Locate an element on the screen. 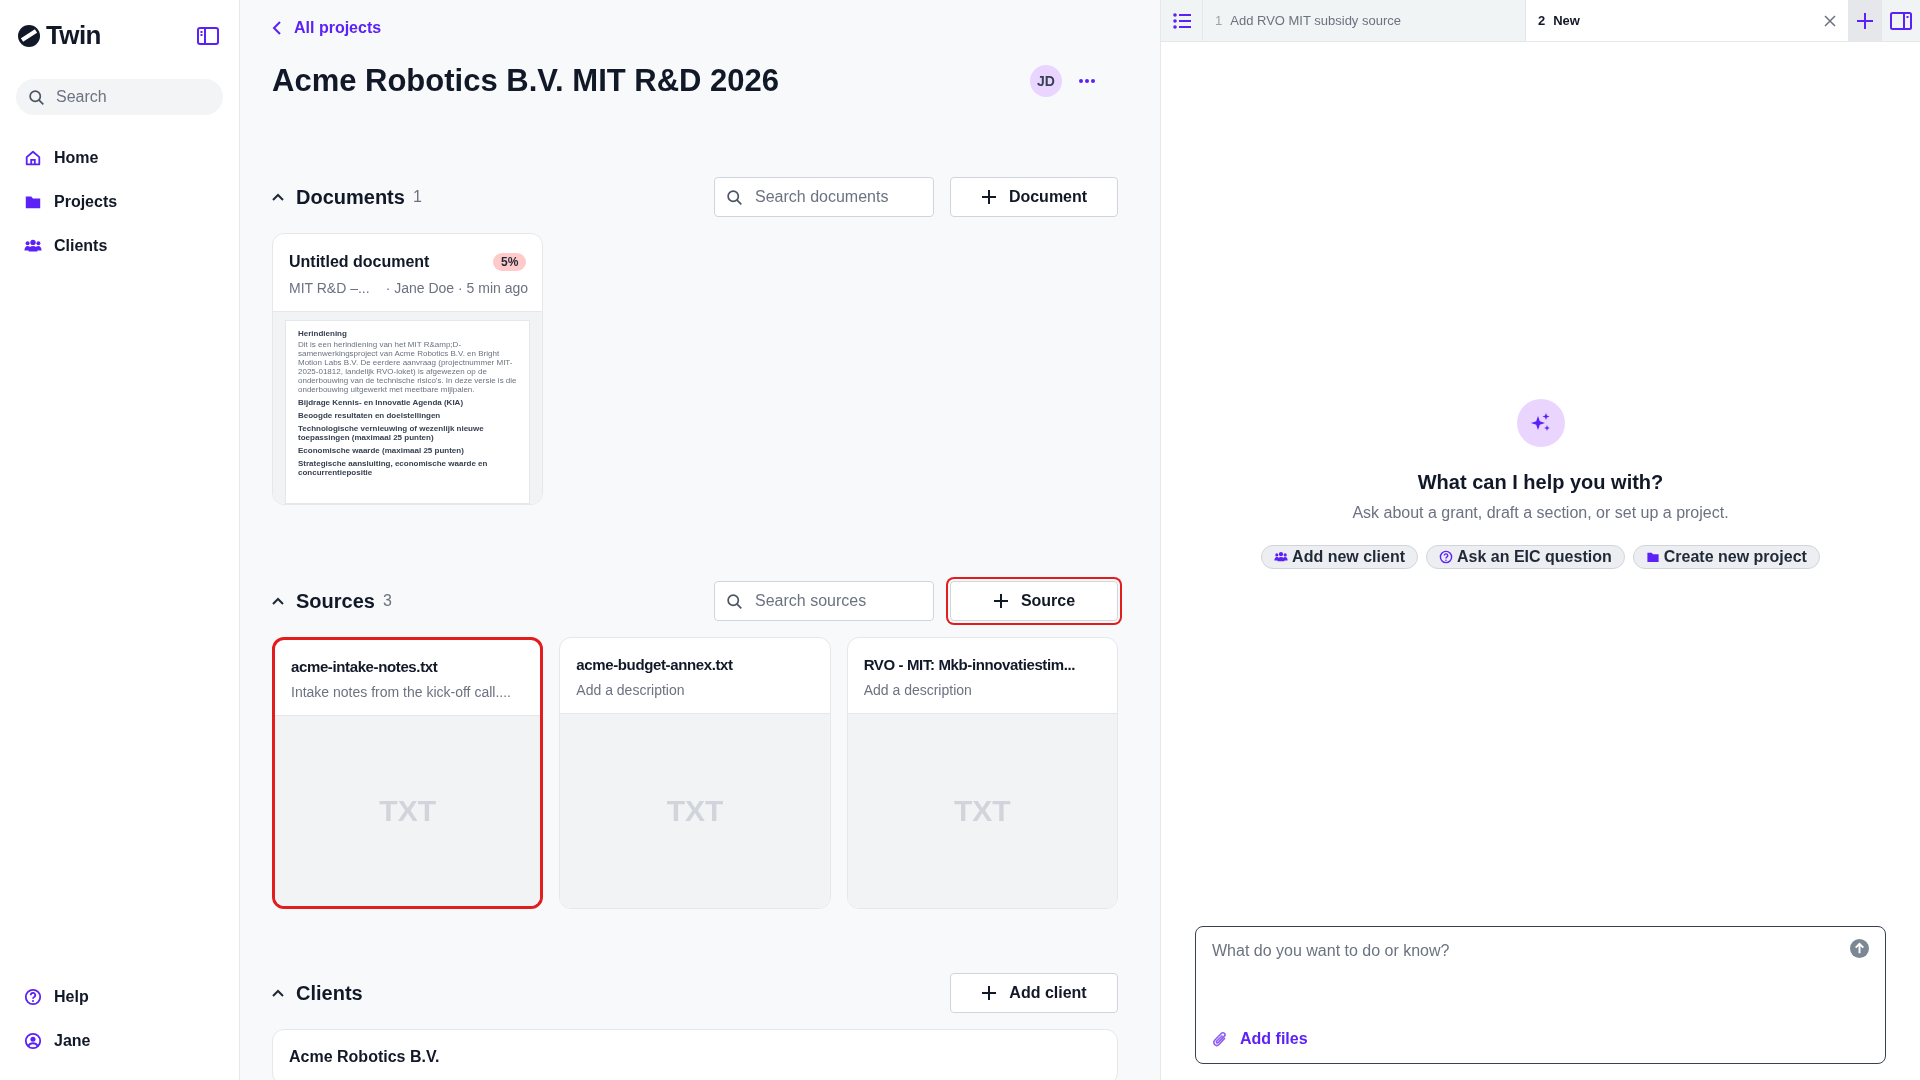  search-field: Search documents is located at coordinates (824, 196).